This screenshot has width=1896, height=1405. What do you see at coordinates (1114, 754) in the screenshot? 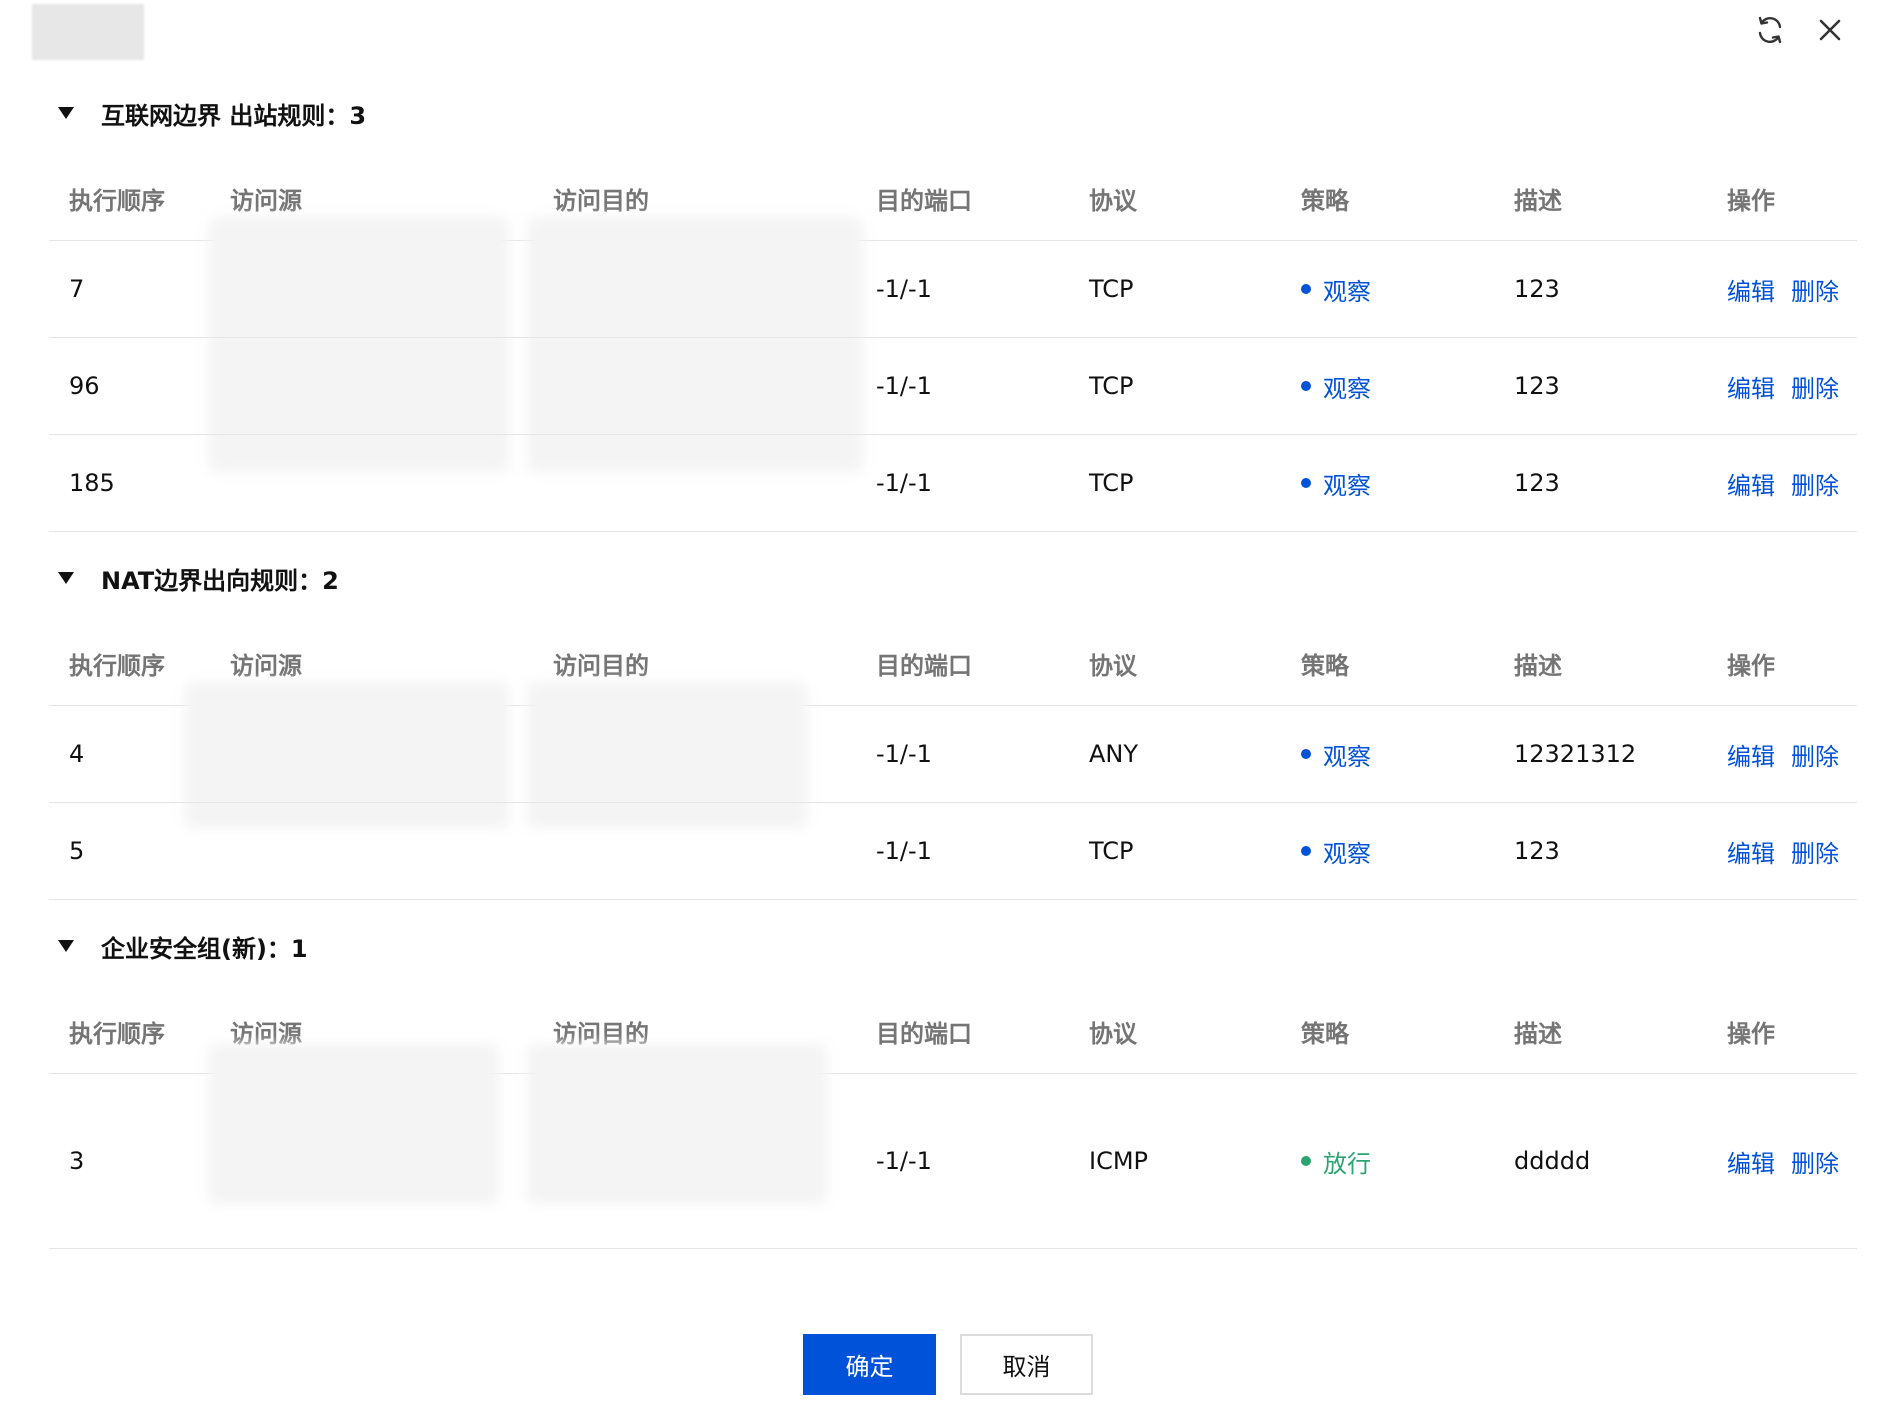
I see `rule-protocol: ANY` at bounding box center [1114, 754].